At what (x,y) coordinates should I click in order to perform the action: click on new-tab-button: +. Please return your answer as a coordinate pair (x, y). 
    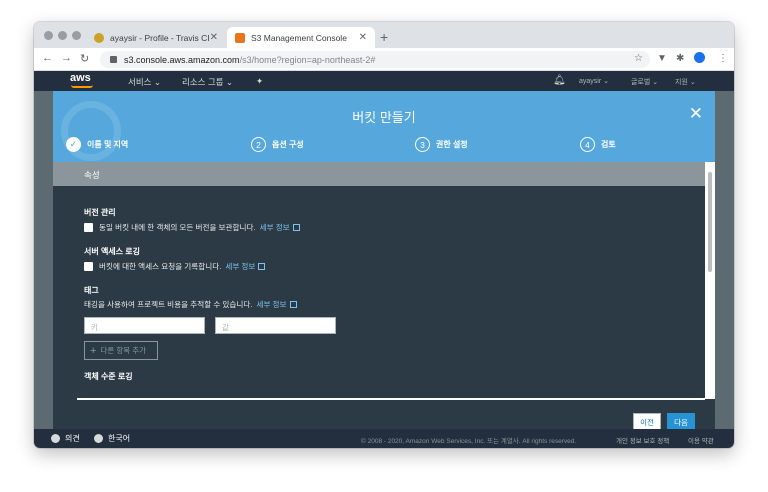
    Looking at the image, I should click on (384, 37).